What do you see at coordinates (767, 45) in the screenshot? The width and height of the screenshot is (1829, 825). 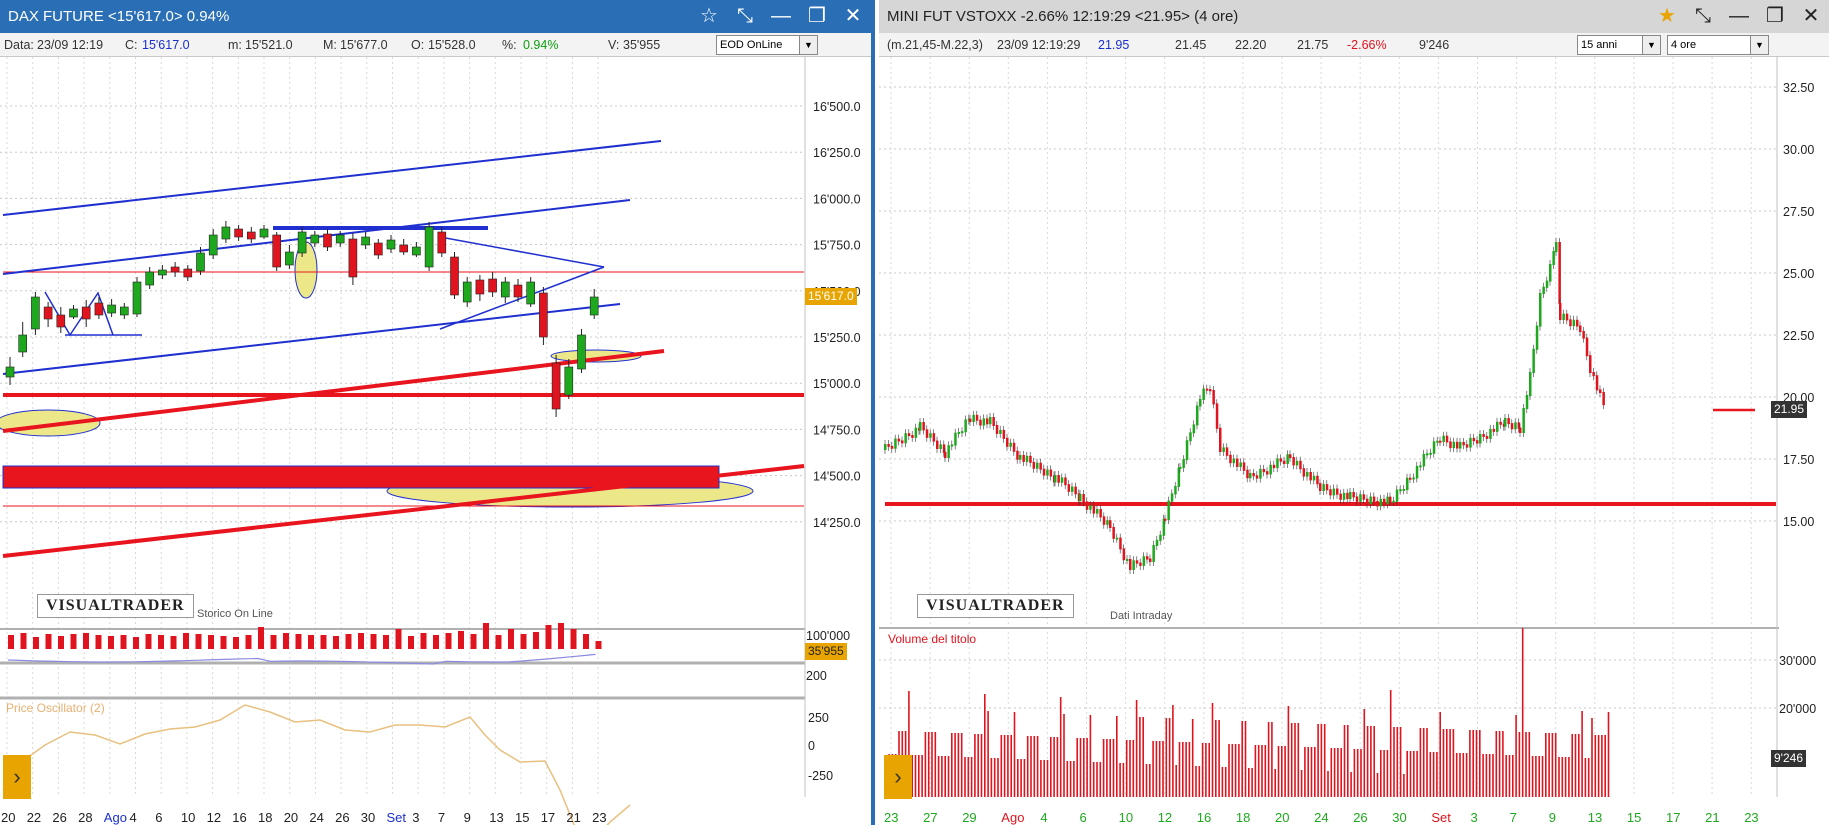 I see `feed-dropdown: EOD OnLine ▼` at bounding box center [767, 45].